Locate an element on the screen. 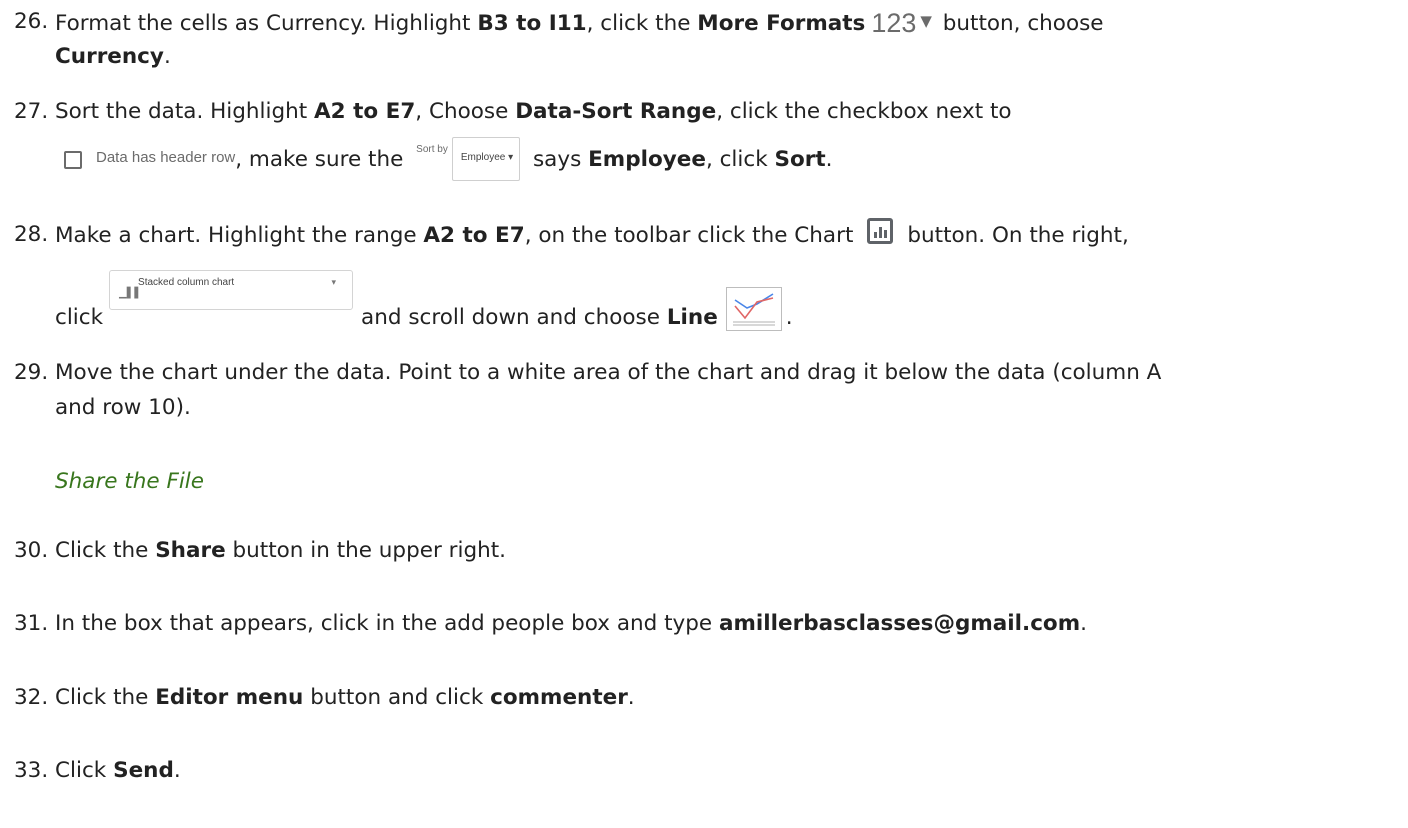 This screenshot has height=828, width=1408. checkbox-label: Data has header row is located at coordinates (166, 157).